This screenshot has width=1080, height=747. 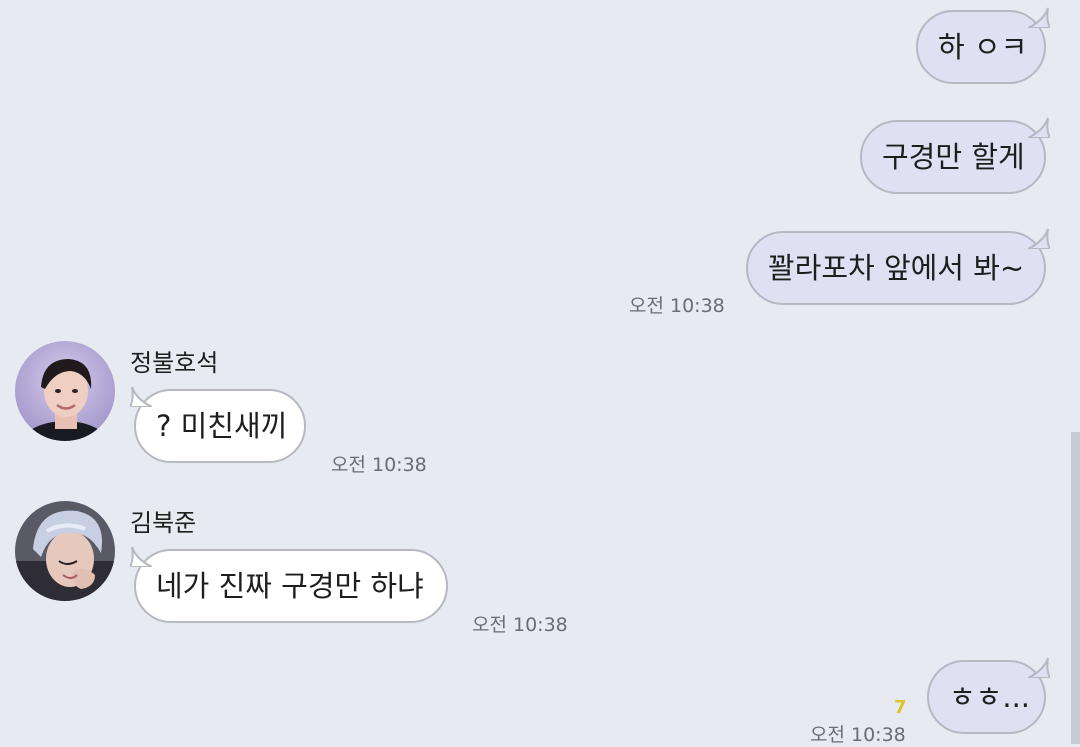 I want to click on scrollbar, so click(x=1075, y=588).